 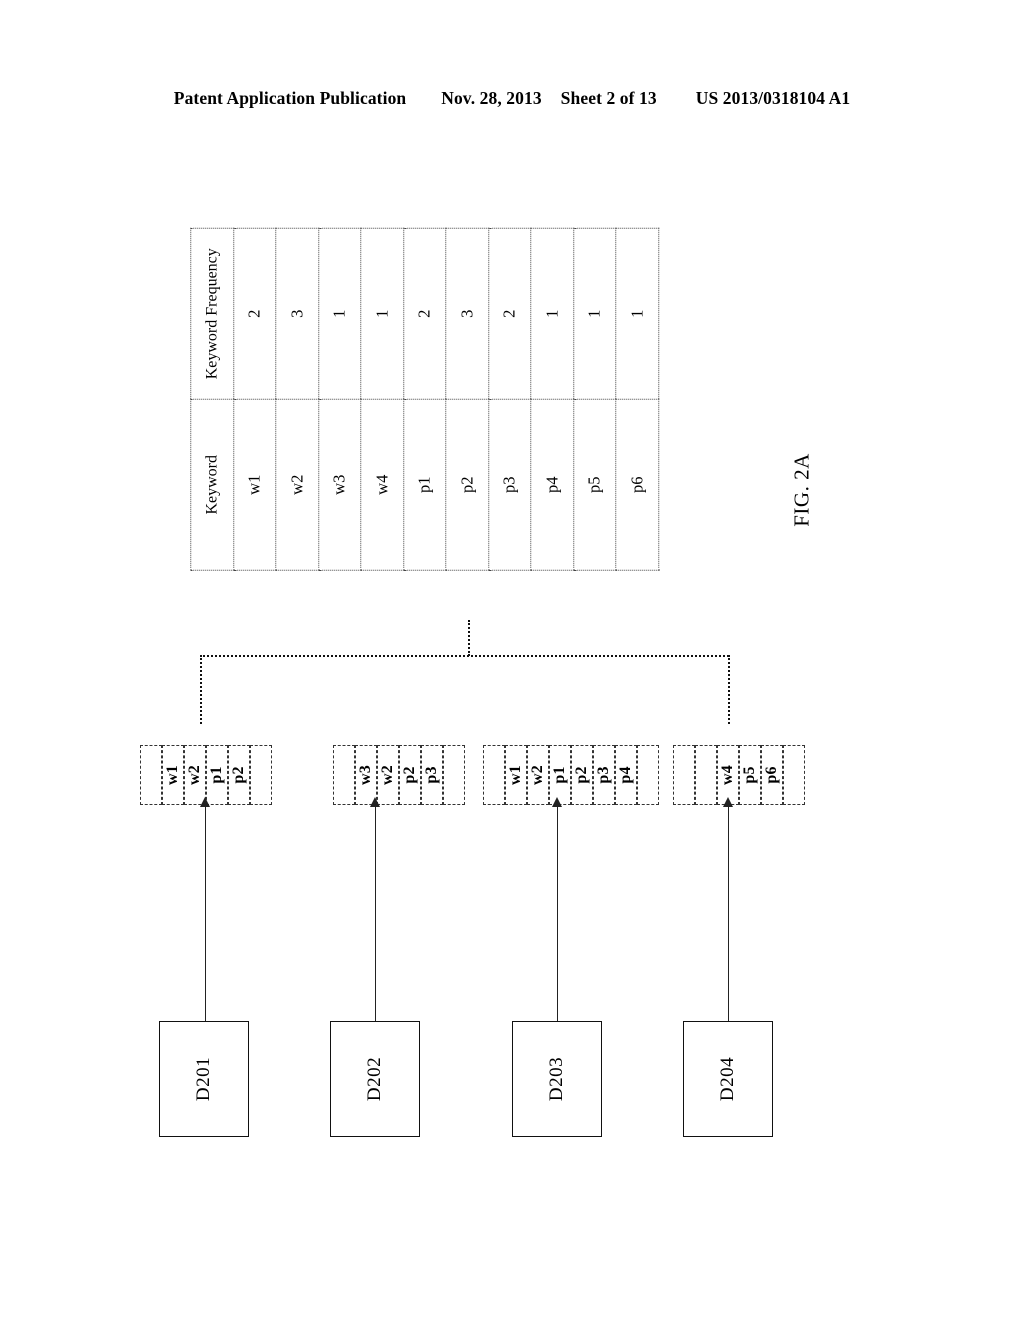 I want to click on table-row: p6 1, so click(x=637, y=399).